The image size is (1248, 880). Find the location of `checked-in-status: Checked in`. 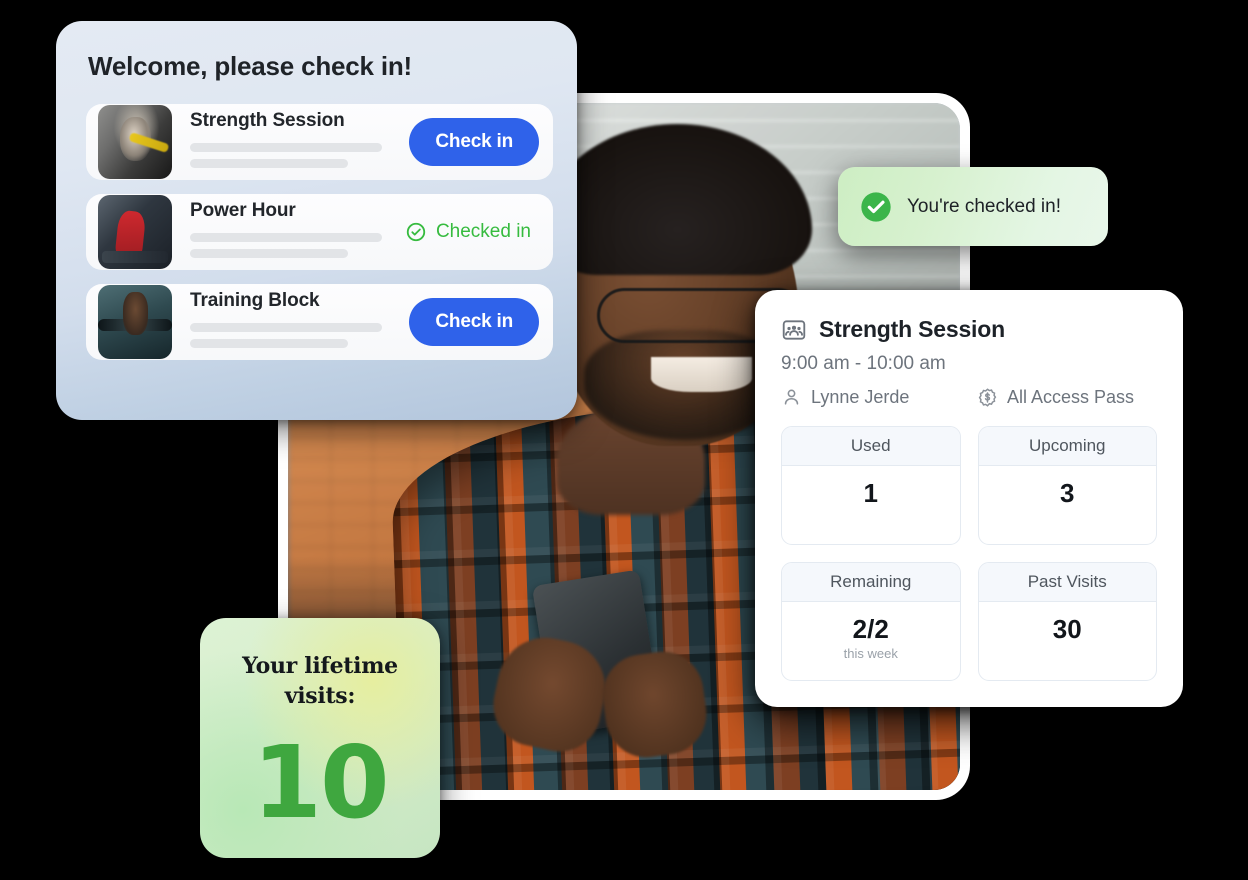

checked-in-status: Checked in is located at coordinates (472, 232).